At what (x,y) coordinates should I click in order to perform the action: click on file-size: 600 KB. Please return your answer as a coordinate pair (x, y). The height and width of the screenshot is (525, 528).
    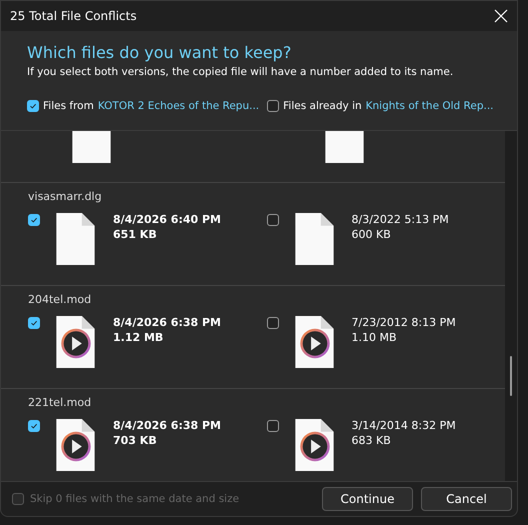
    Looking at the image, I should click on (372, 234).